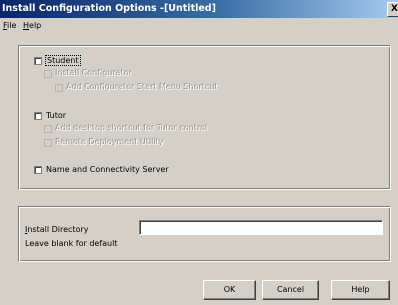  I want to click on install-directory-label: Install Directory, so click(57, 229).